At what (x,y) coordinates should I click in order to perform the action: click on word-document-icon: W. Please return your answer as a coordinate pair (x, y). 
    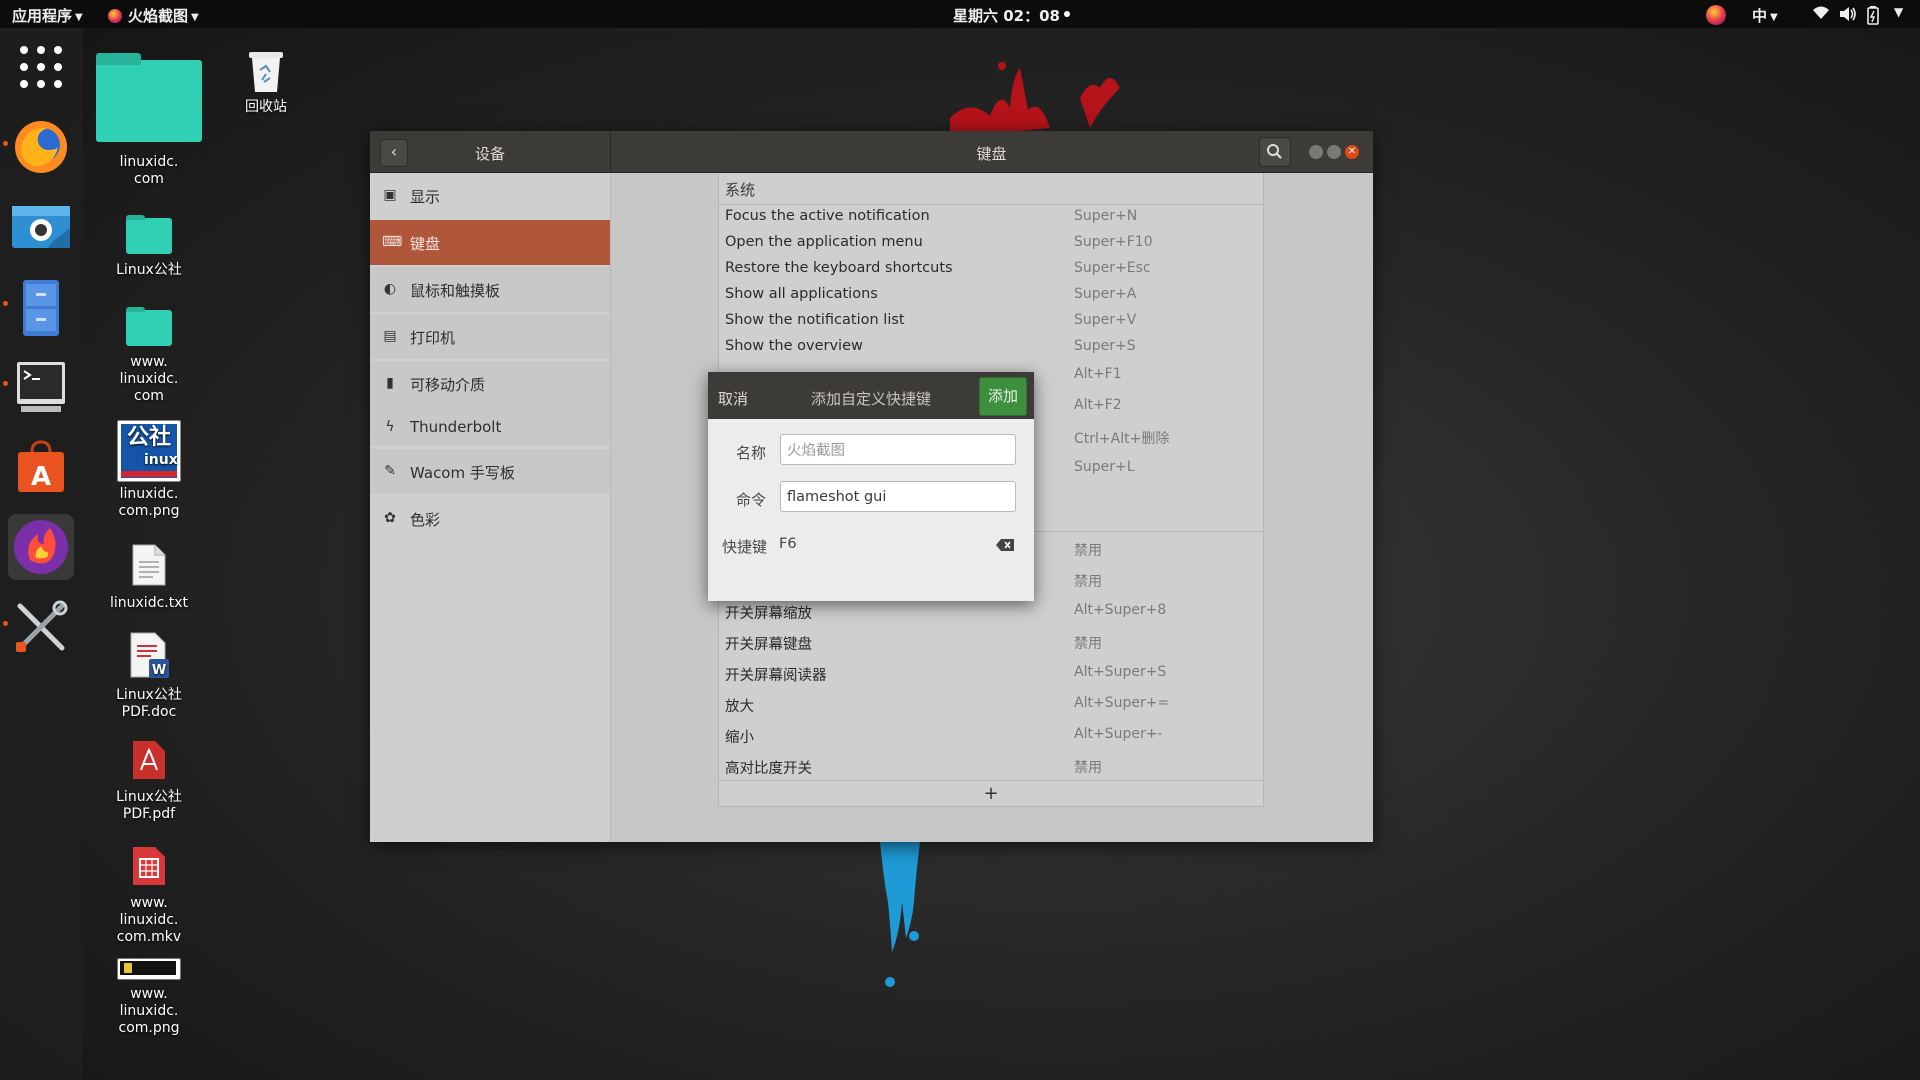
    Looking at the image, I should click on (149, 655).